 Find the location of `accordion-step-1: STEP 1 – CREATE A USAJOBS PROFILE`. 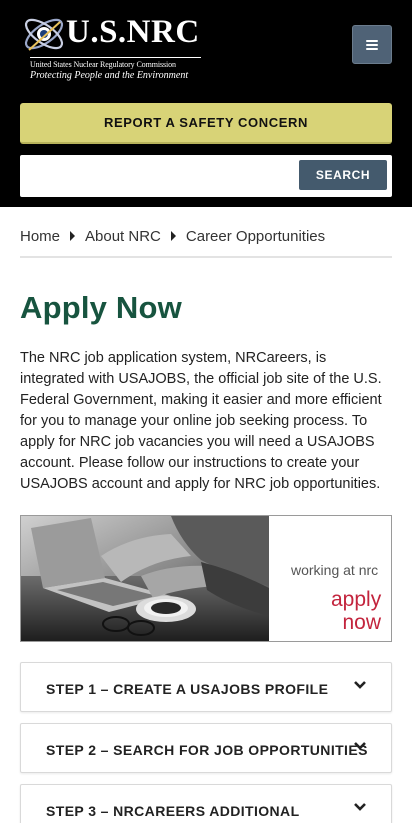

accordion-step-1: STEP 1 – CREATE A USAJOBS PROFILE is located at coordinates (206, 687).